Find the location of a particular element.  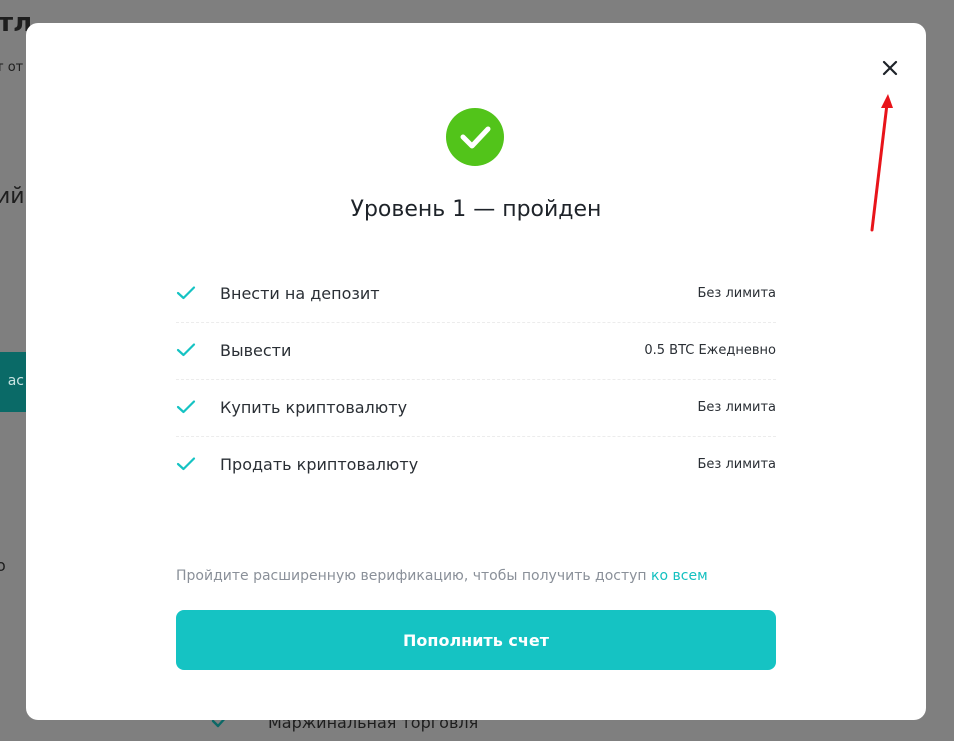

close-icon is located at coordinates (890, 68).